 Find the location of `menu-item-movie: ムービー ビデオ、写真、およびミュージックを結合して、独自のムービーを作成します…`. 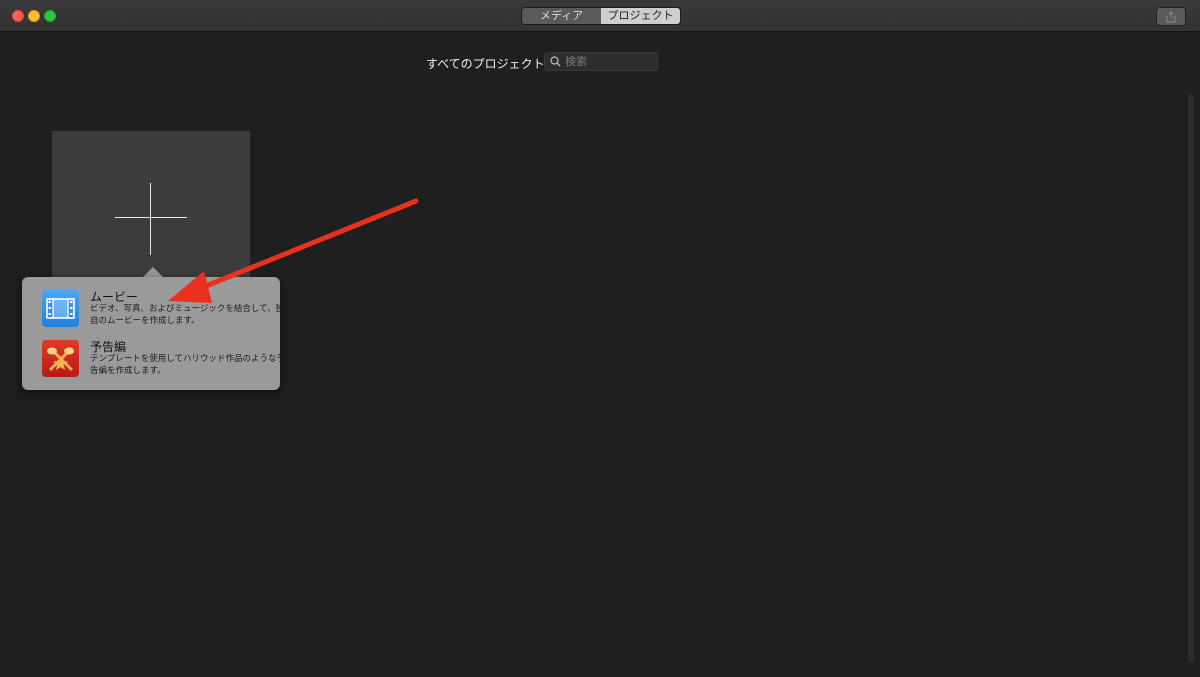

menu-item-movie: ムービー ビデオ、写真、およびミュージックを結合して、独自のムービーを作成します… is located at coordinates (162, 310).